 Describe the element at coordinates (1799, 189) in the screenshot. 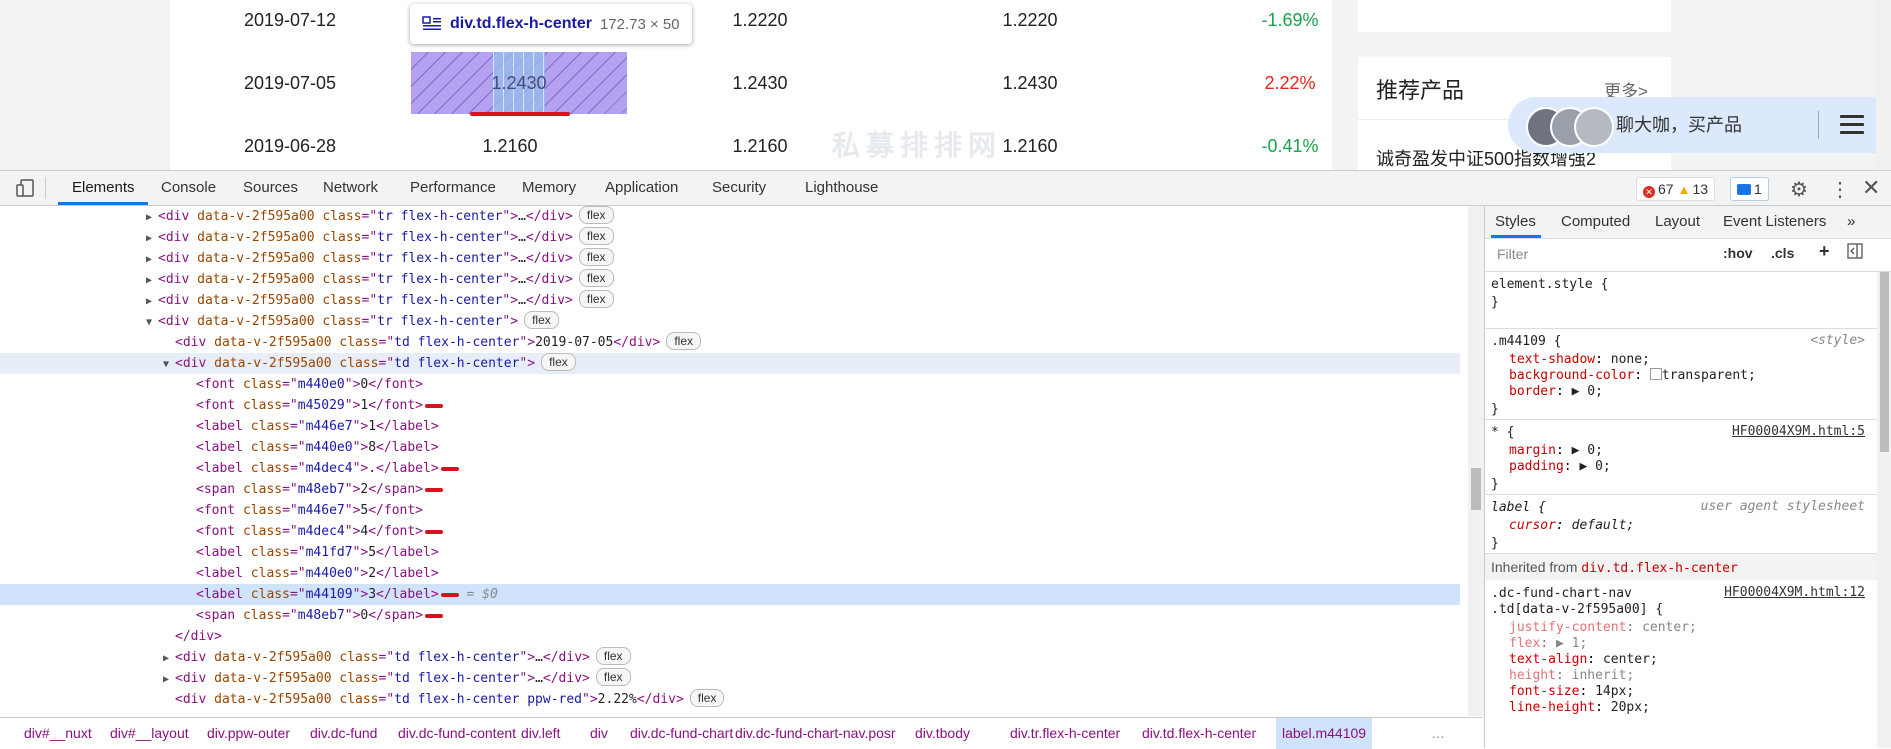

I see `settings-gear-icon: ⚙` at that location.